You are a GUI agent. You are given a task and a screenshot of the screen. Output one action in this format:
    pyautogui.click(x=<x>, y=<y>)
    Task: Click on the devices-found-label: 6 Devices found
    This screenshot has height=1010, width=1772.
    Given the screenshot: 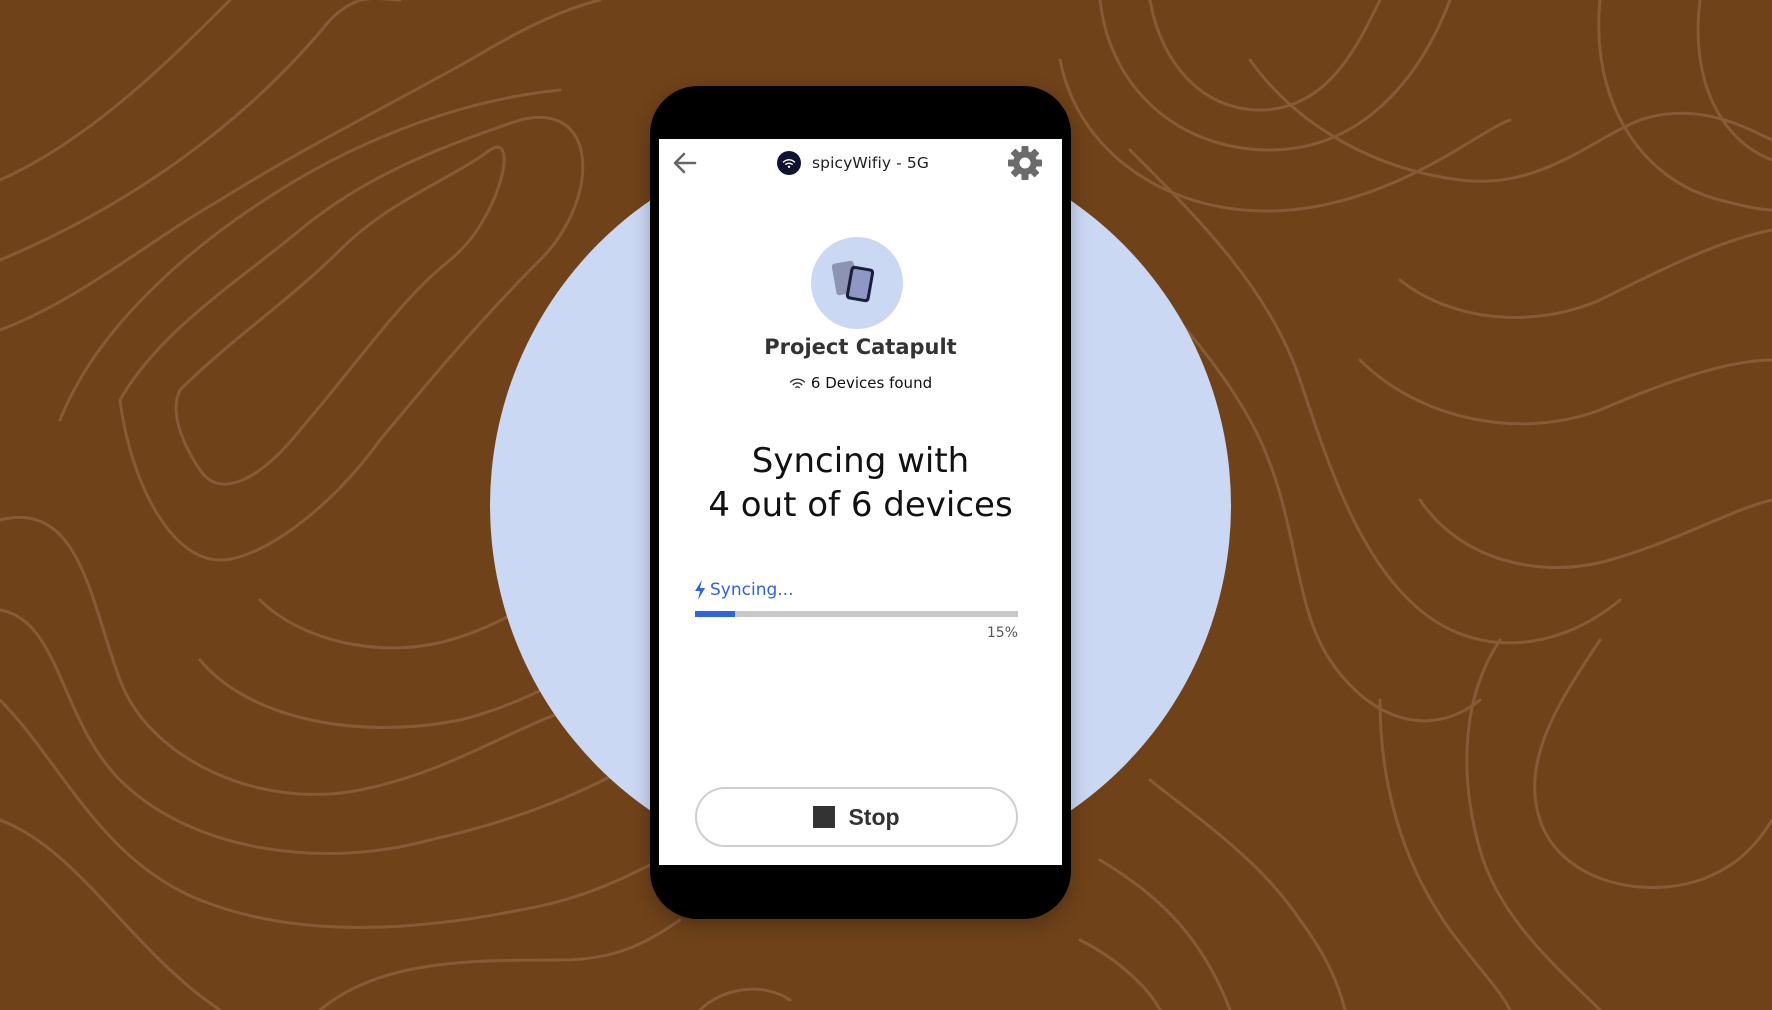 What is the action you would take?
    pyautogui.click(x=871, y=383)
    